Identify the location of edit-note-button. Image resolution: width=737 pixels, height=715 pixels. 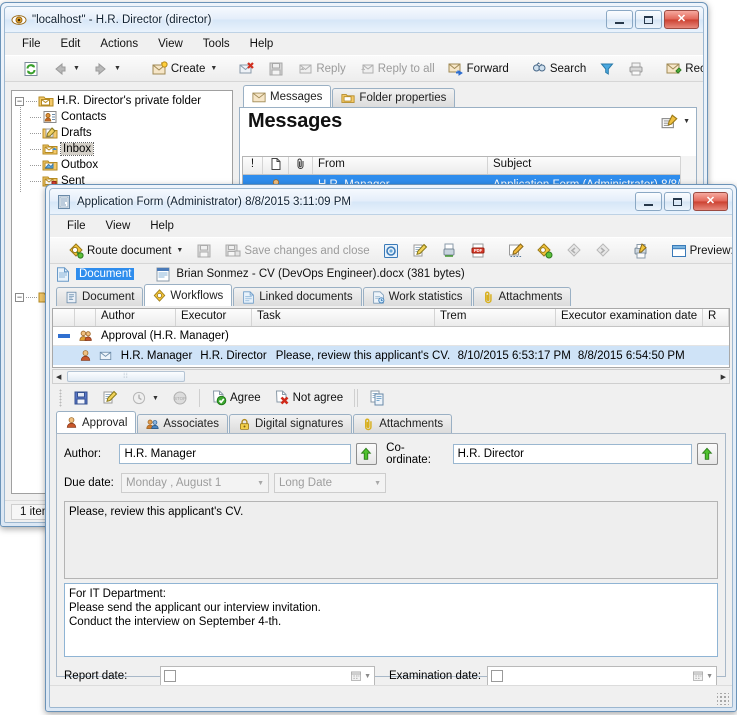
(420, 251).